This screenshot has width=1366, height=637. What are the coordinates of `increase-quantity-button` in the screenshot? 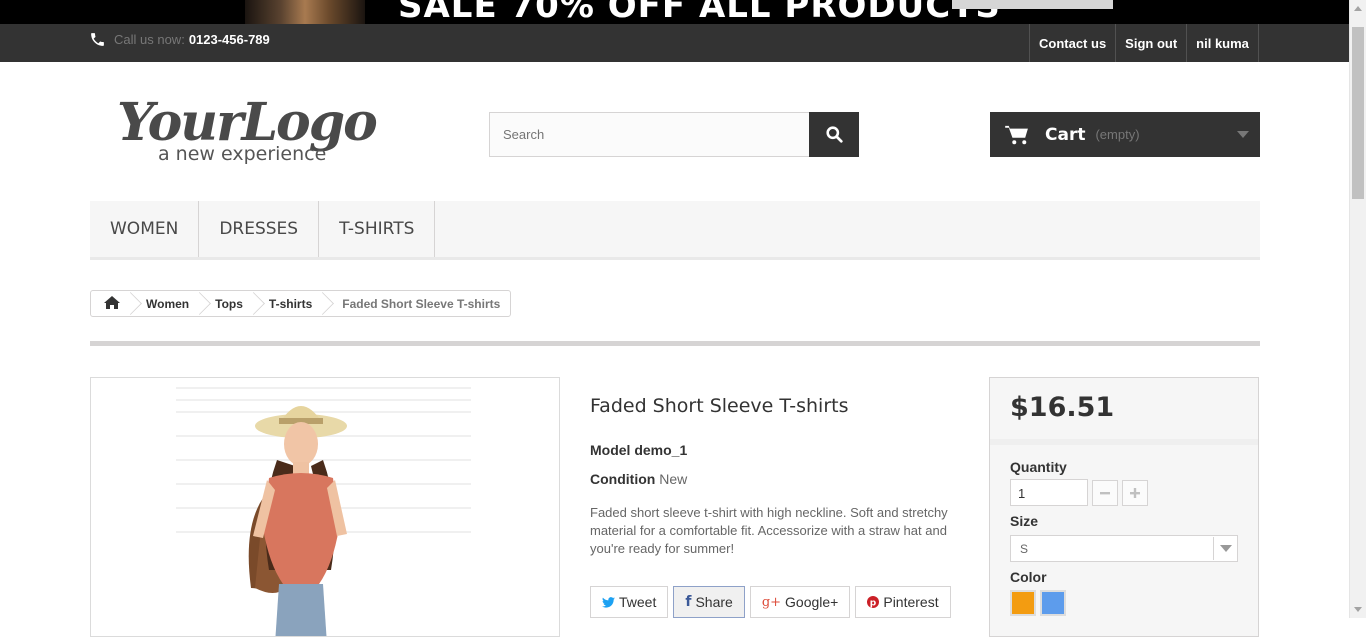 It's located at (1135, 492).